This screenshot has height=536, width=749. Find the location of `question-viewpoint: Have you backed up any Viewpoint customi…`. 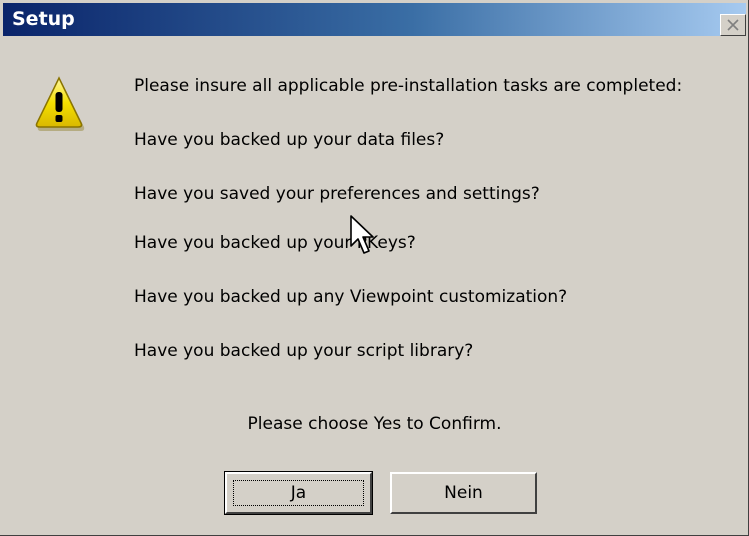

question-viewpoint: Have you backed up any Viewpoint customi… is located at coordinates (351, 297).